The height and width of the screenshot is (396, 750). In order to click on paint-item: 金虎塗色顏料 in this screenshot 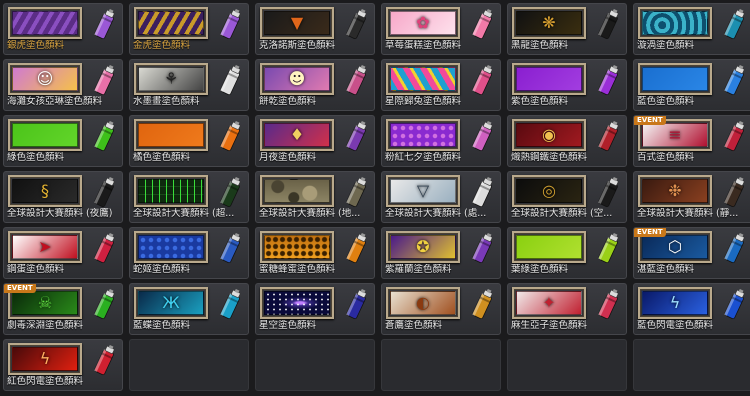, I will do `click(189, 29)`.